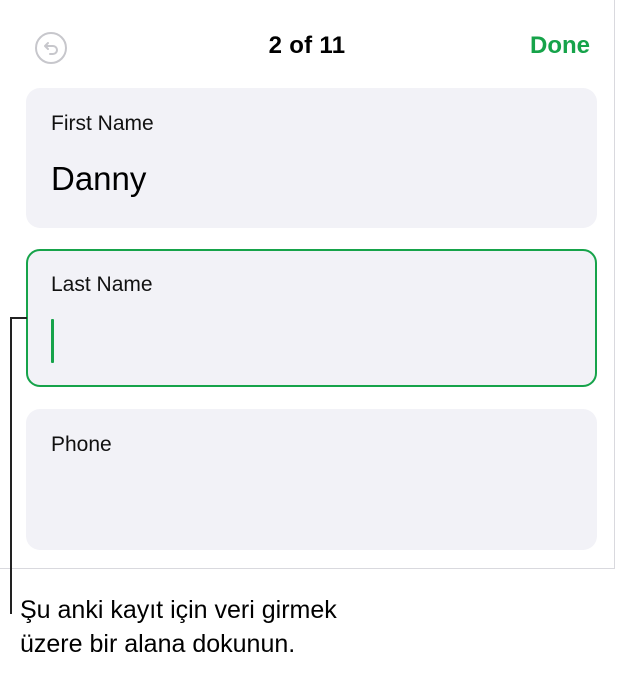 This screenshot has width=622, height=673. What do you see at coordinates (81, 444) in the screenshot?
I see `field-label: Phone` at bounding box center [81, 444].